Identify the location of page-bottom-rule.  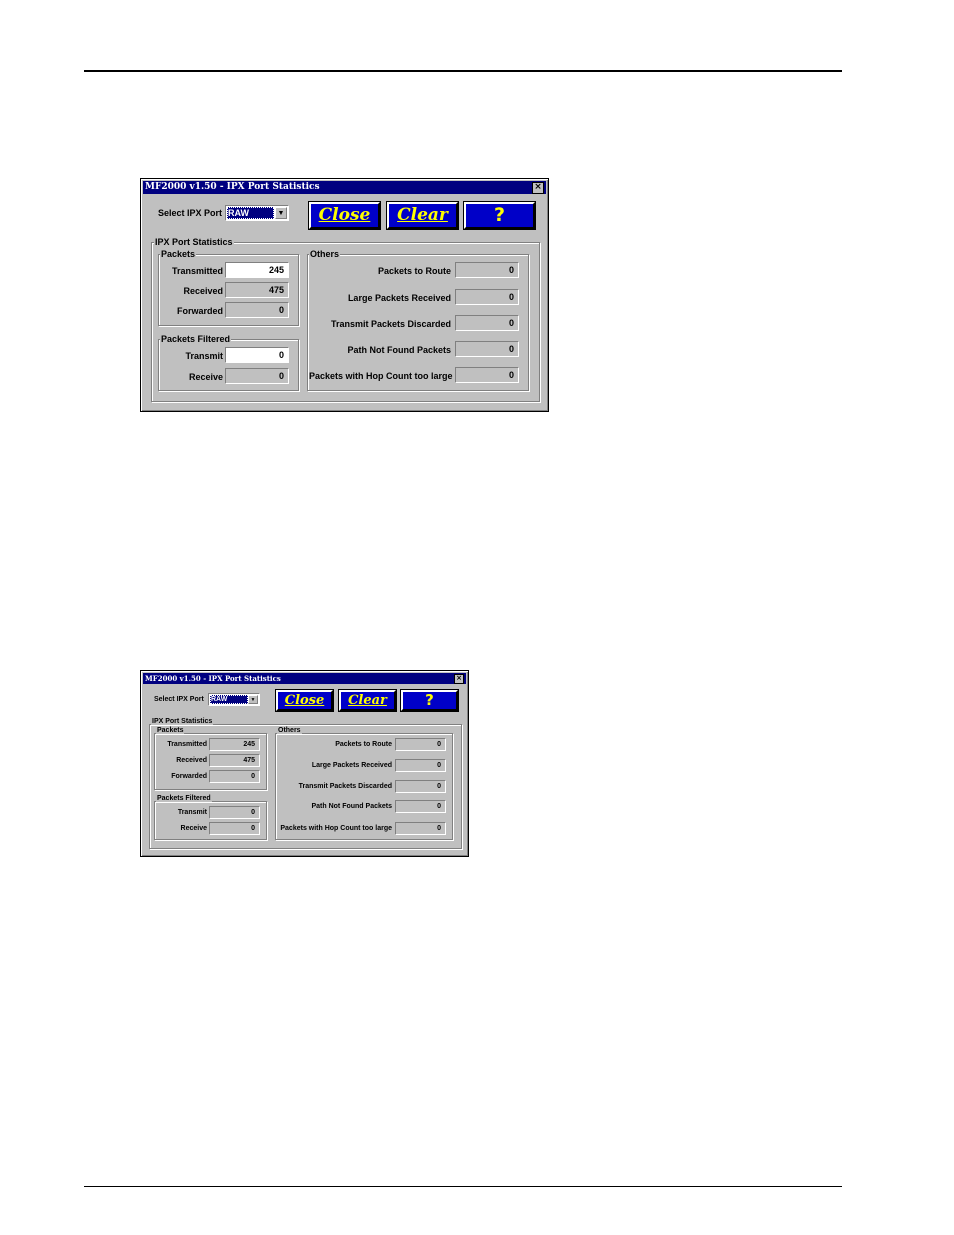
(463, 1186).